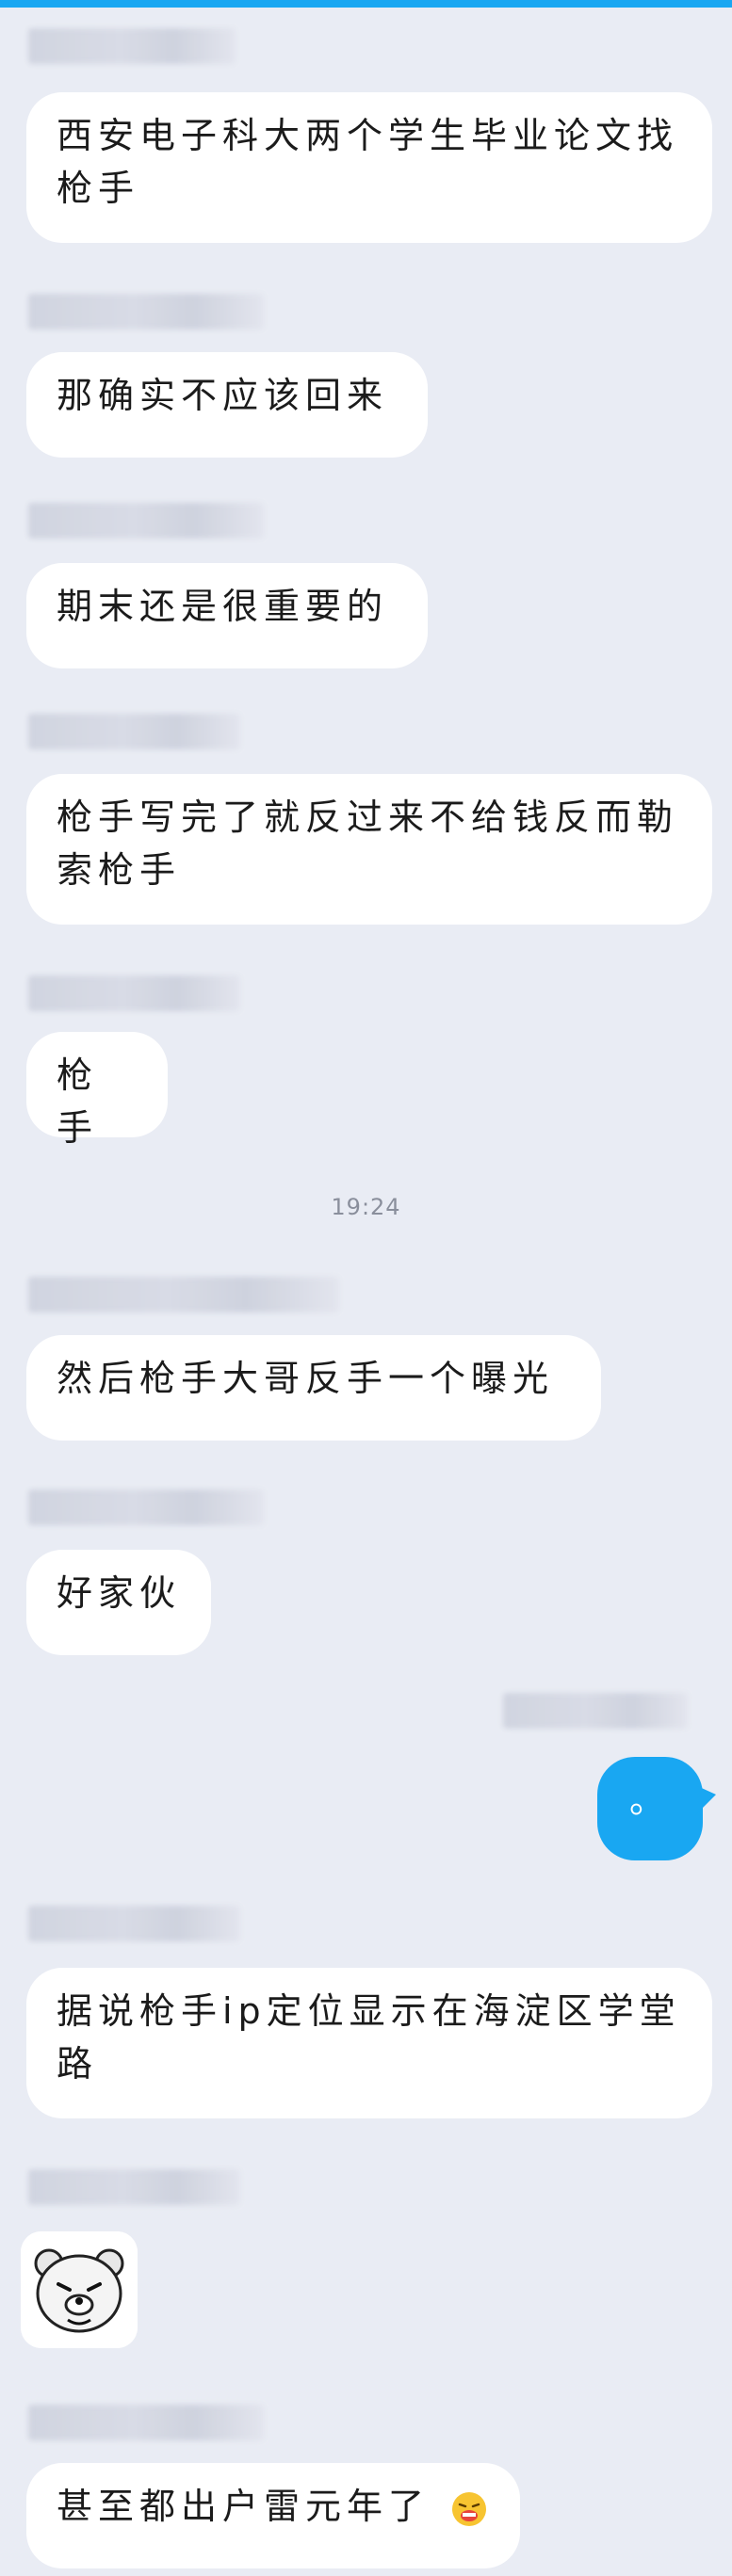  Describe the element at coordinates (369, 2037) in the screenshot. I see `message-text: 据说枪手ip定位显示在海淀区学堂路` at that location.